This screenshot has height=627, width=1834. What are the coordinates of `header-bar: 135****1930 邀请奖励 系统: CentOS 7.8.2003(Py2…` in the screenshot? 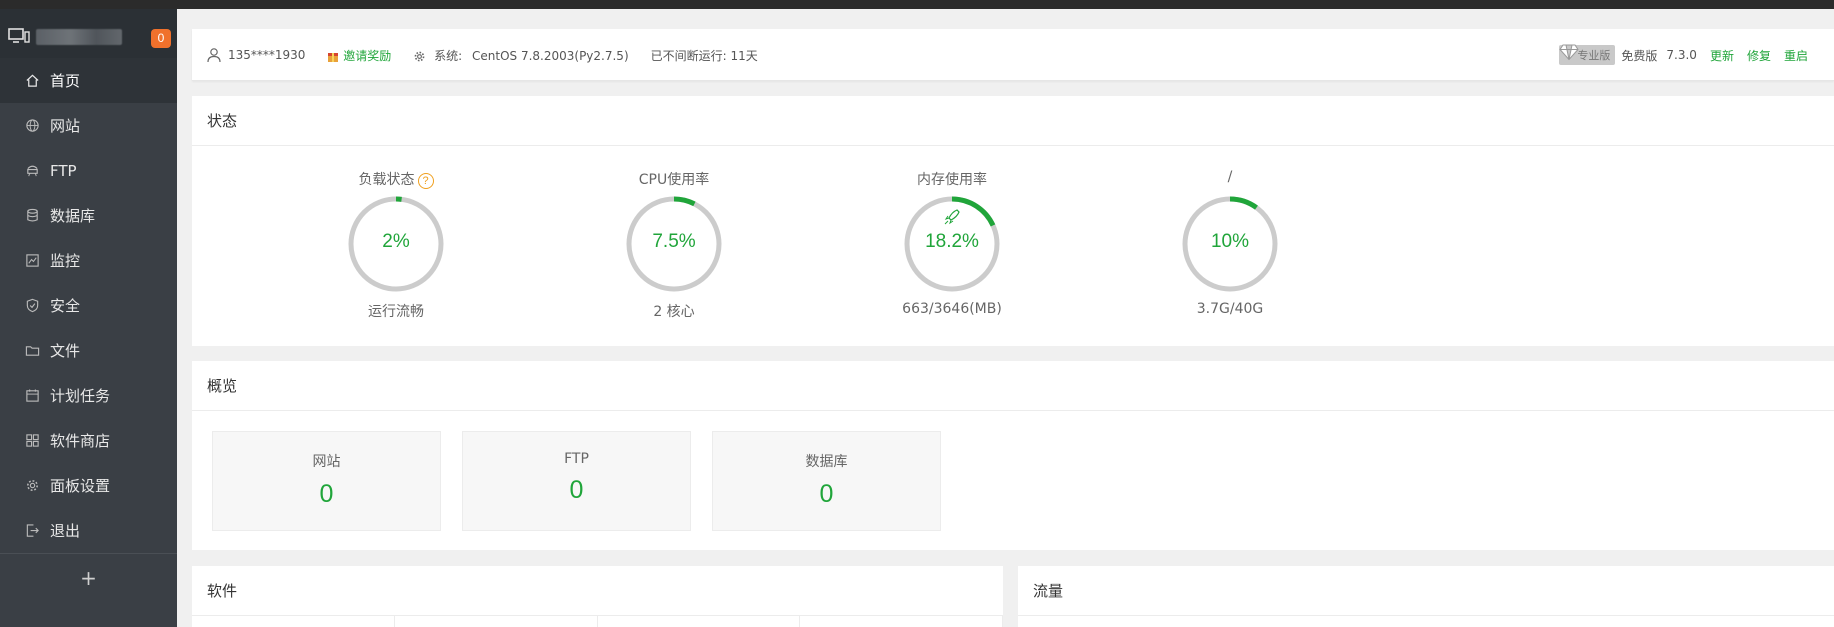 It's located at (1013, 55).